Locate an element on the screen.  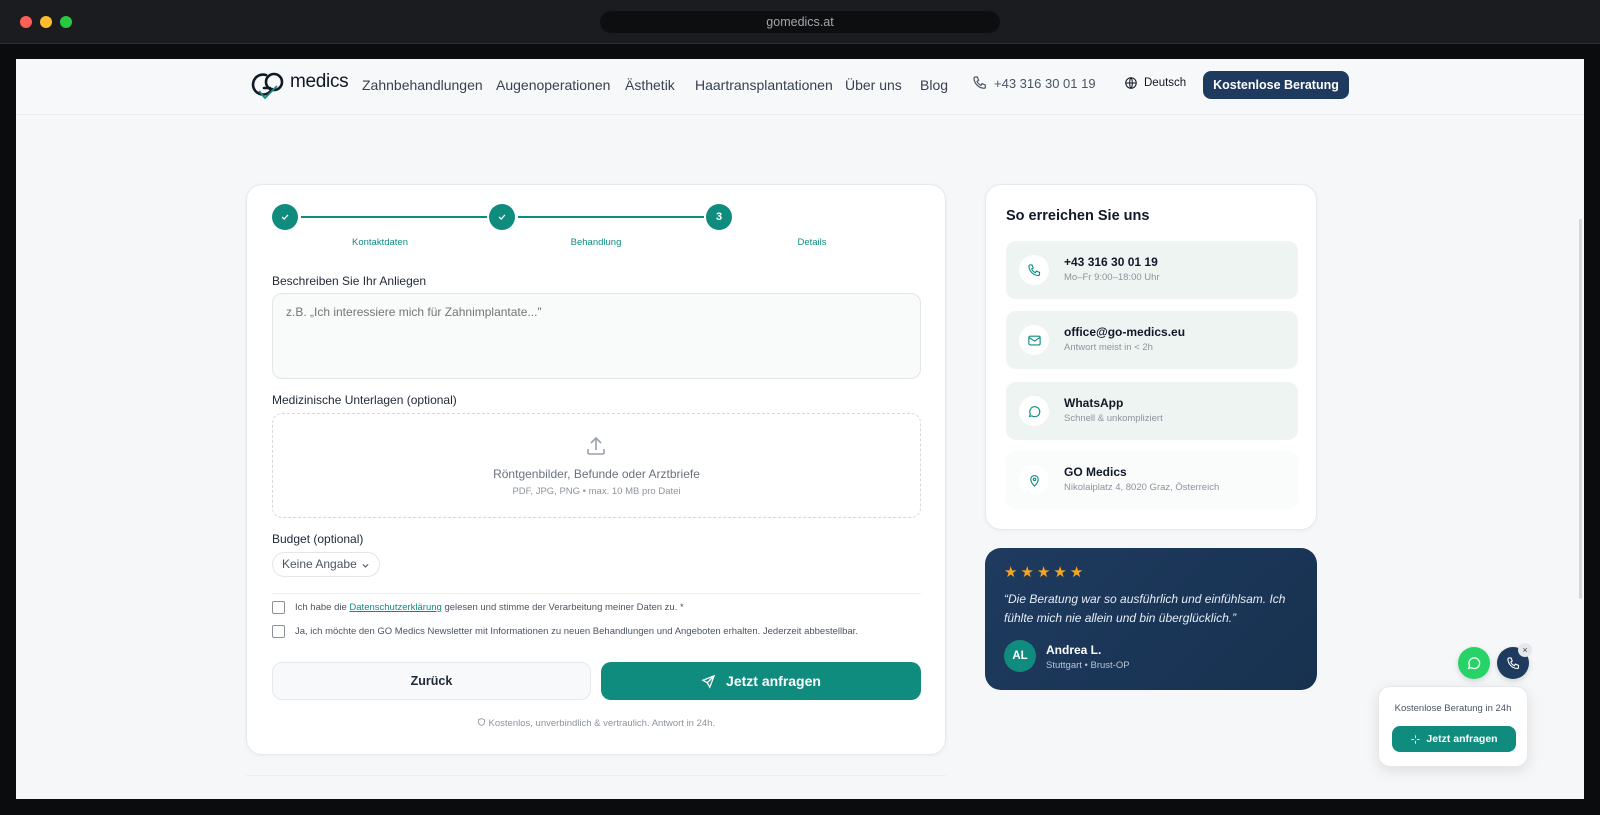
rating-stars: ★ ★ ★ ★ ★ is located at coordinates (1044, 572).